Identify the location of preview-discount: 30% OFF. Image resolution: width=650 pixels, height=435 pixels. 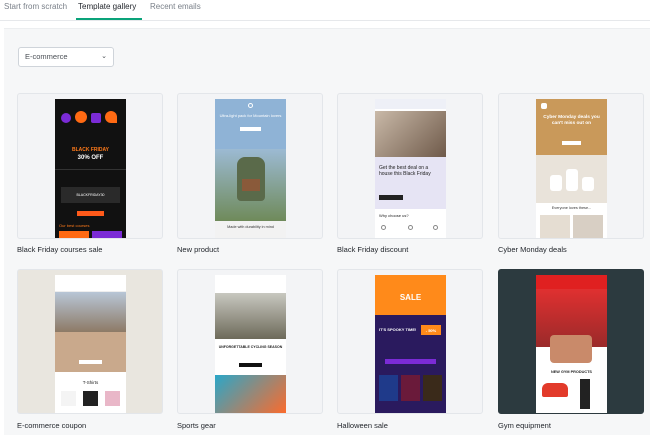
(90, 158).